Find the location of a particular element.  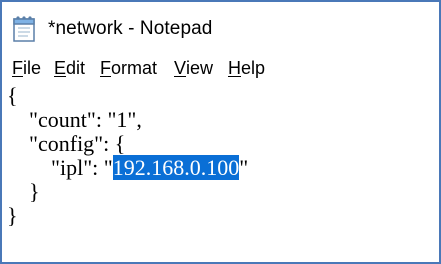

notepad-icon is located at coordinates (25, 31).